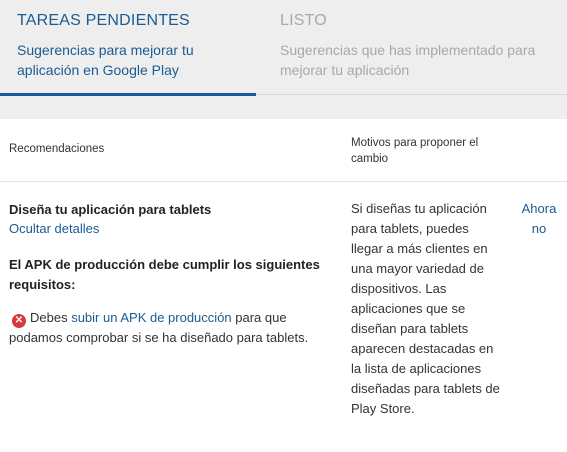  What do you see at coordinates (49, 317) in the screenshot?
I see `requirement-prefix: Debes` at bounding box center [49, 317].